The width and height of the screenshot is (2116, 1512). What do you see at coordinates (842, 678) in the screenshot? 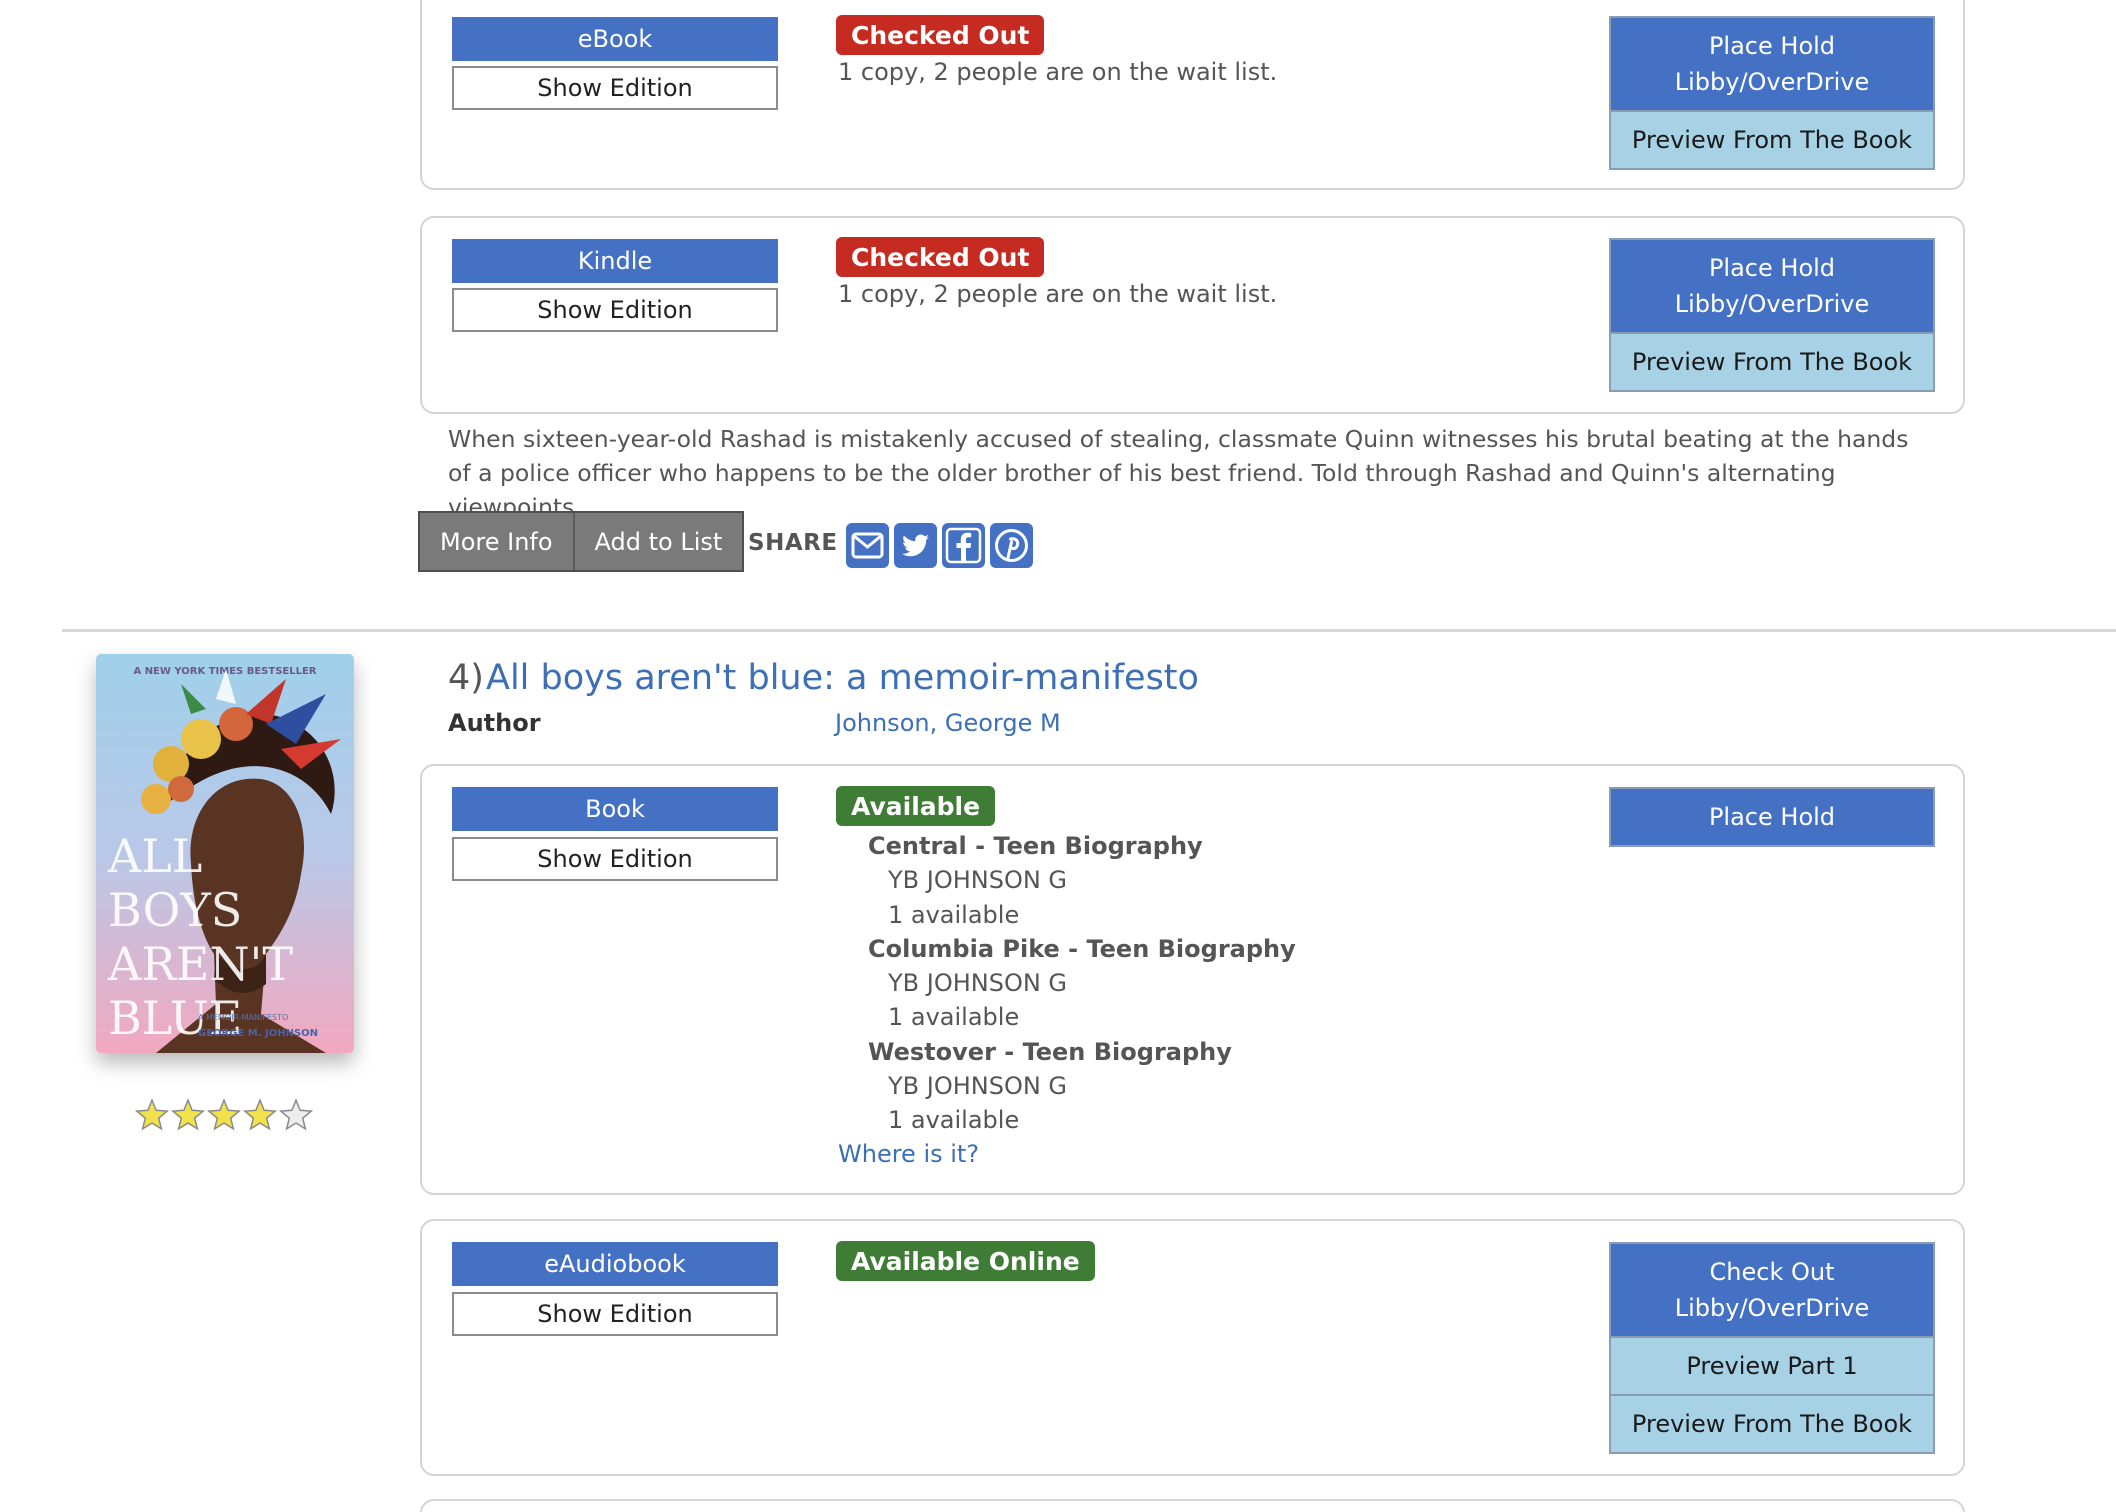
I see `result-title-link: All boys aren't blue: a memoir-manifesto` at bounding box center [842, 678].